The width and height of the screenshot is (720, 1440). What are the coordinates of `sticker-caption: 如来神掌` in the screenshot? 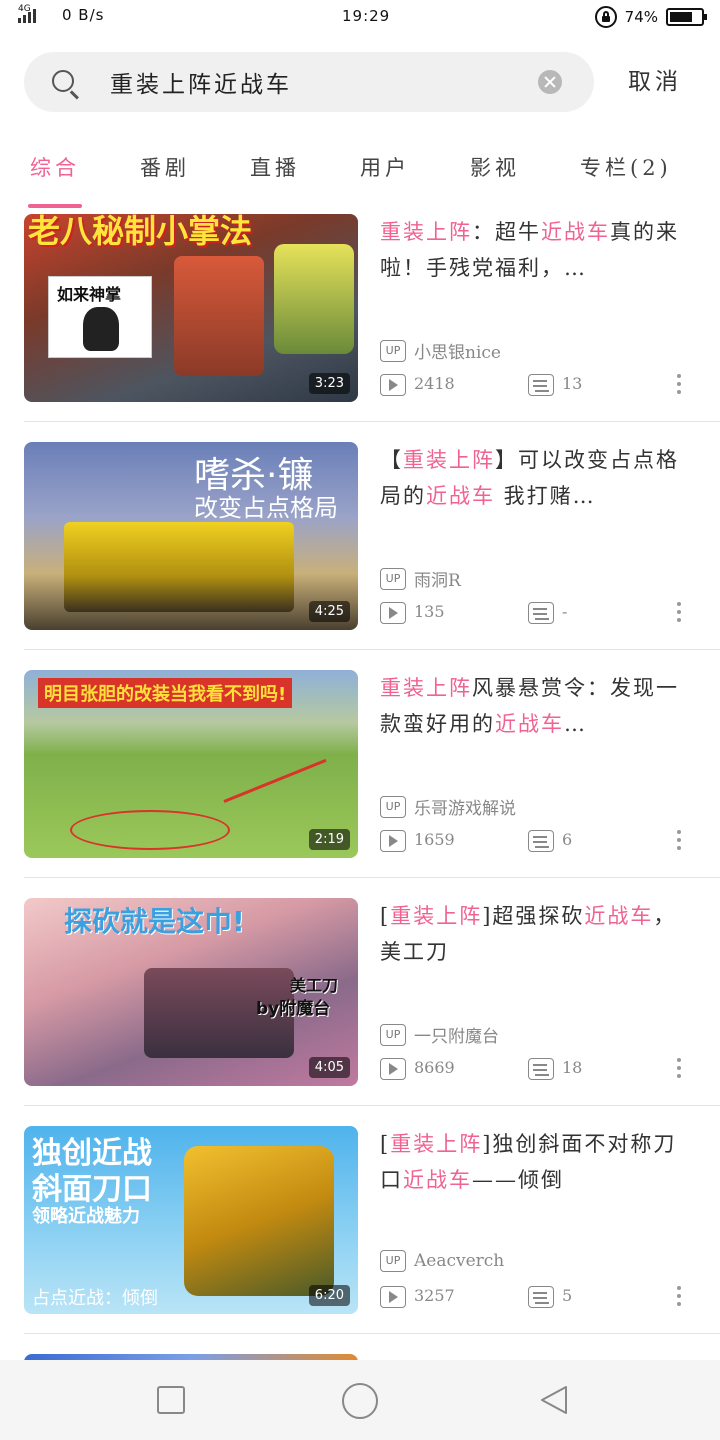 It's located at (89, 294).